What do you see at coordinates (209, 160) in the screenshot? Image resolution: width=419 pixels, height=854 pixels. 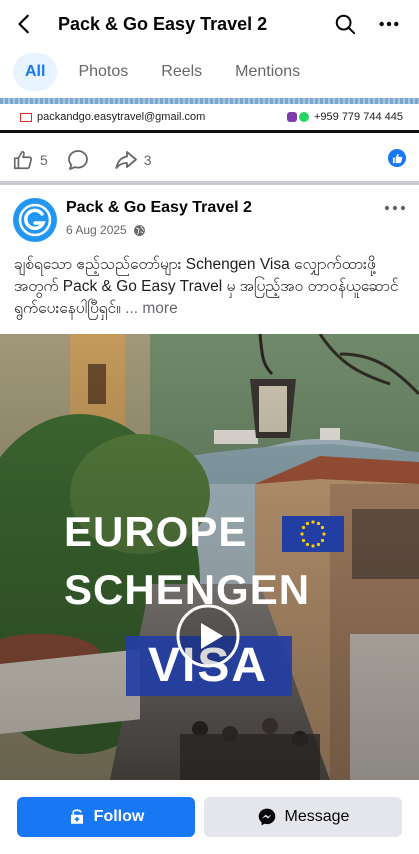 I see `reaction-bar: 5 3` at bounding box center [209, 160].